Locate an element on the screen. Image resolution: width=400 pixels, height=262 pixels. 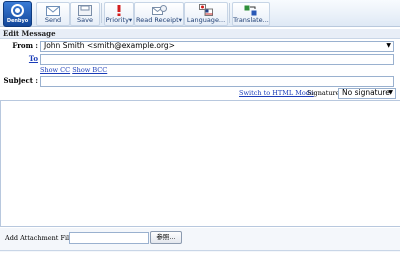
switch-html-mode-text: Switch to HTML Mode is located at coordinates (276, 93).